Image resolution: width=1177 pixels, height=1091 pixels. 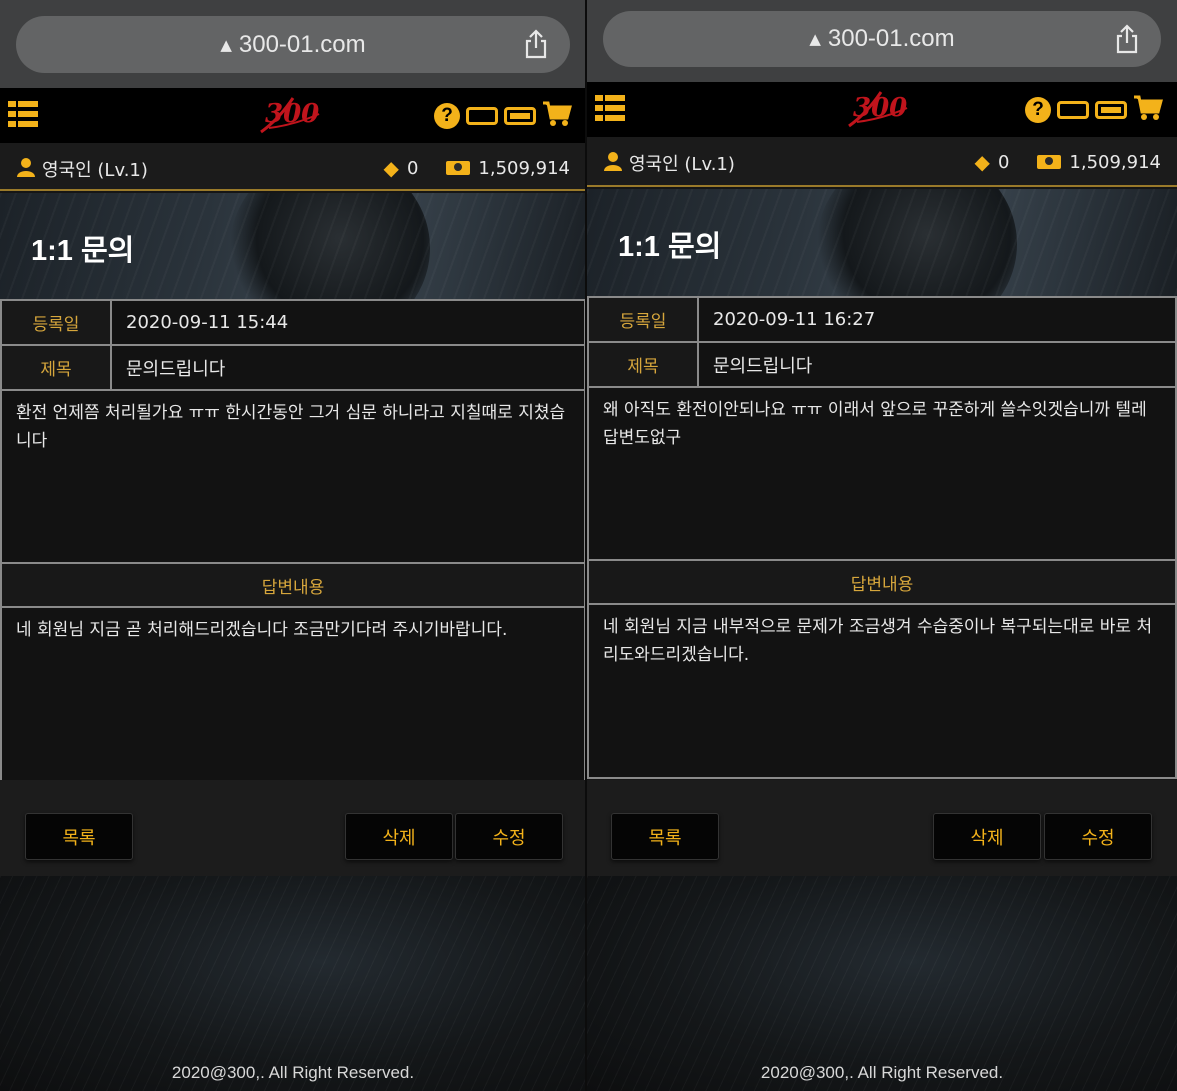 I want to click on date-row: 등록일 2020-09-11 16:27, so click(x=882, y=320).